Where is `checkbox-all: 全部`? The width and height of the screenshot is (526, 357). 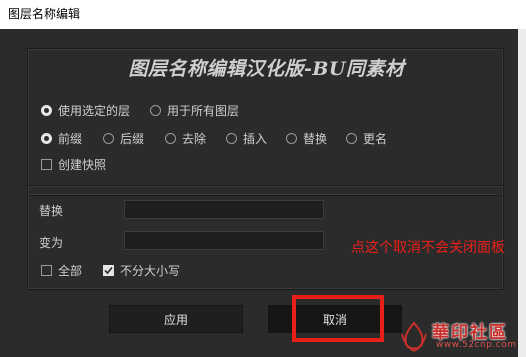 checkbox-all: 全部 is located at coordinates (61, 270).